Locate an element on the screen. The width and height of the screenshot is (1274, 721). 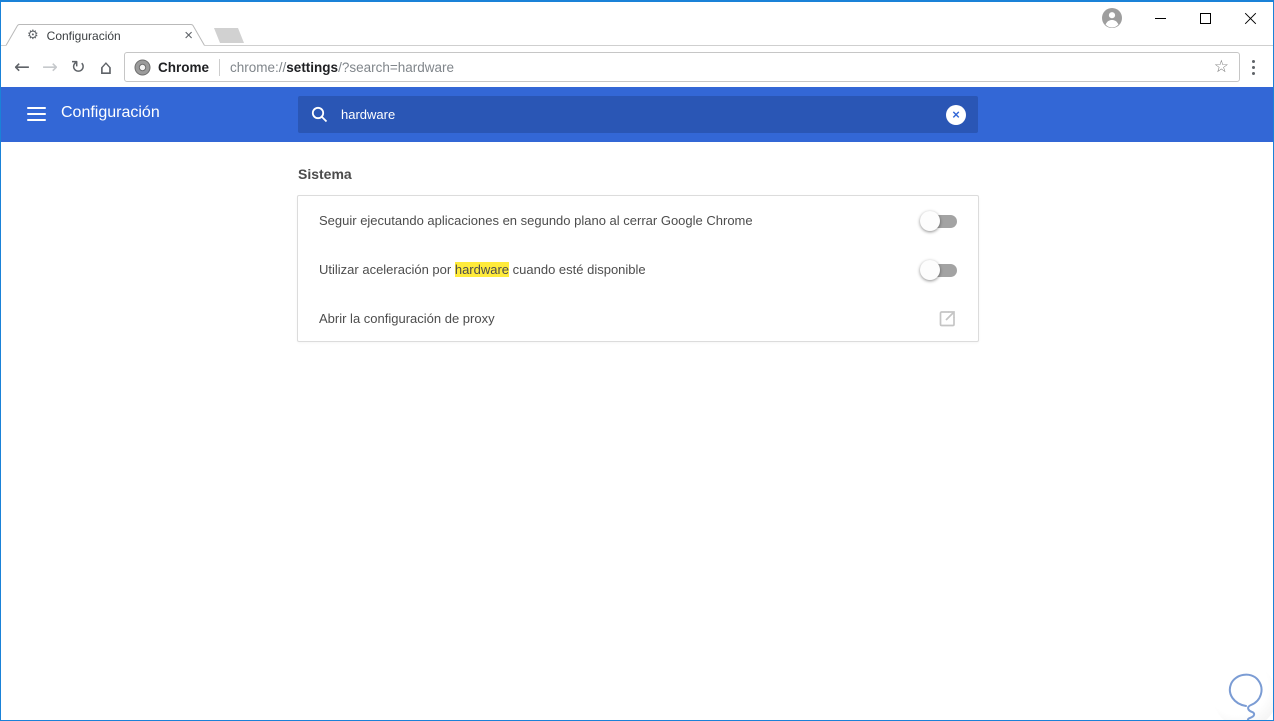
external-link-icon is located at coordinates (947, 318).